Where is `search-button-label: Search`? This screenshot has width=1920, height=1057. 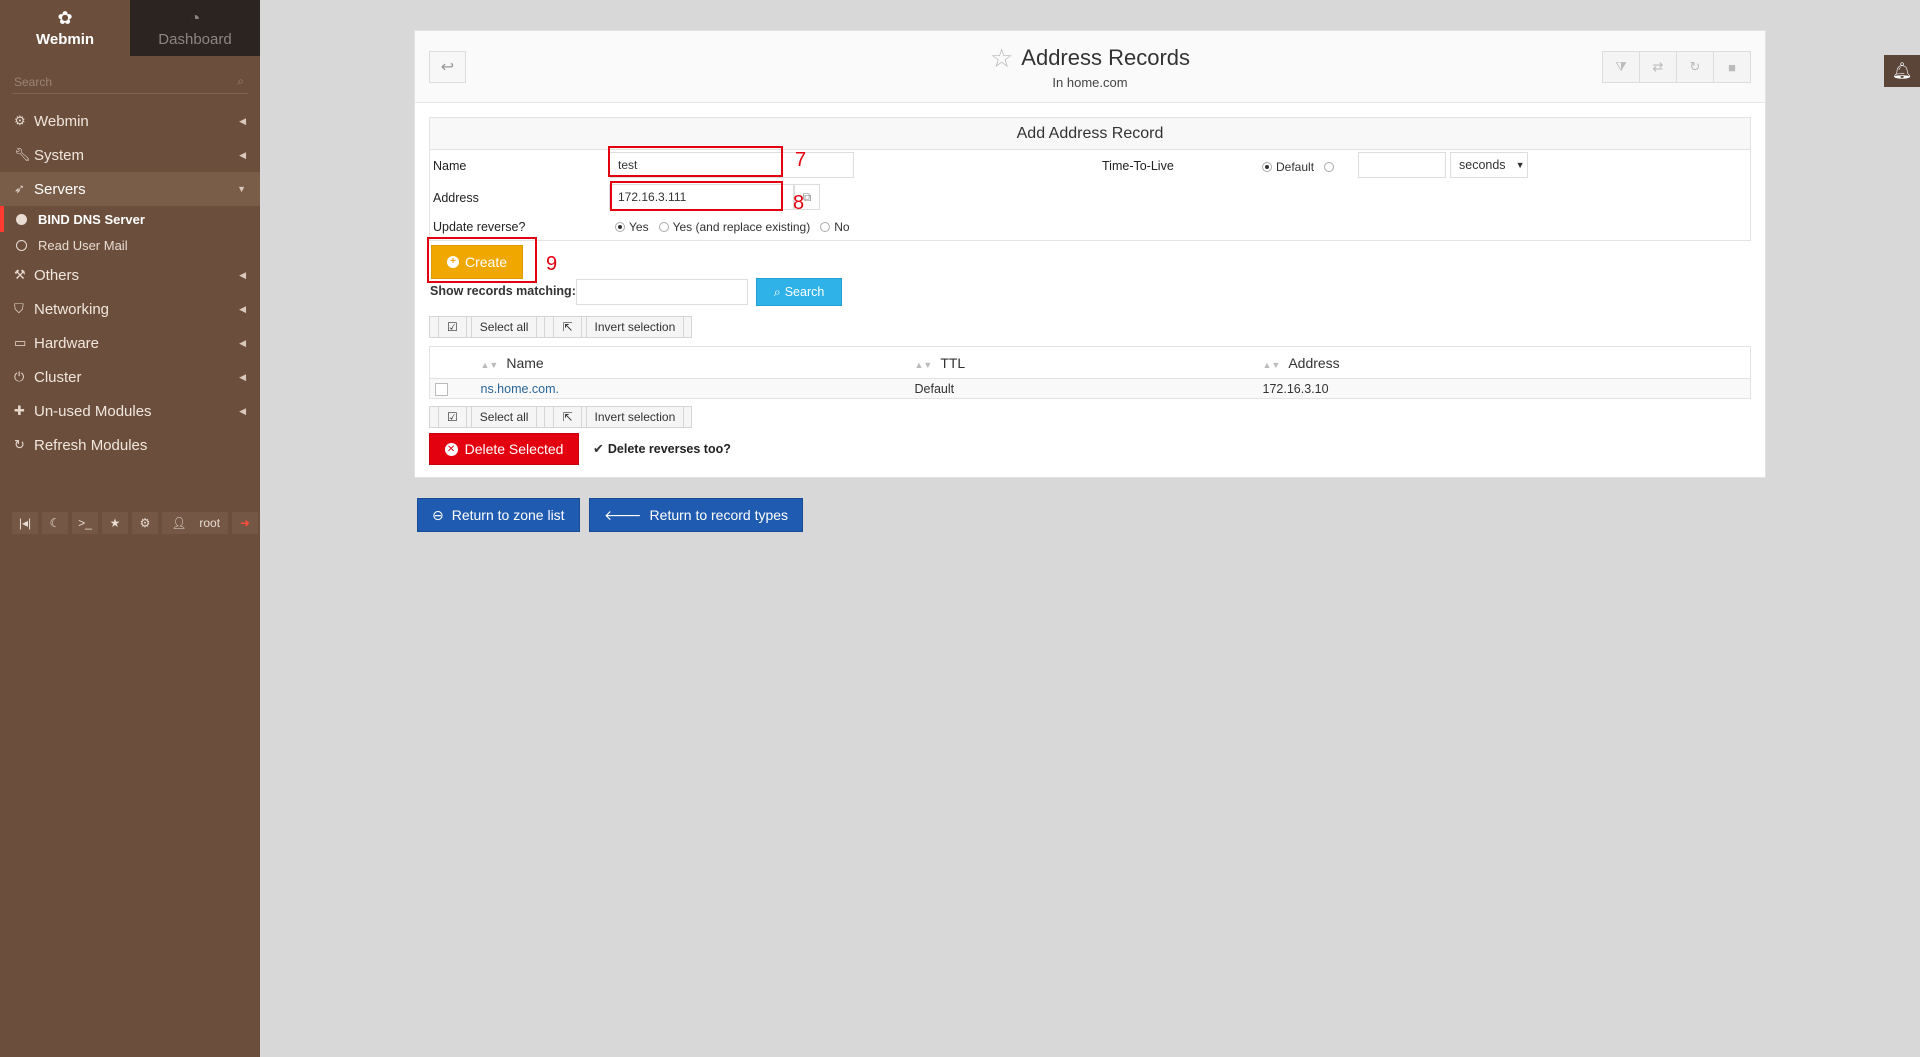
search-button-label: Search is located at coordinates (804, 292).